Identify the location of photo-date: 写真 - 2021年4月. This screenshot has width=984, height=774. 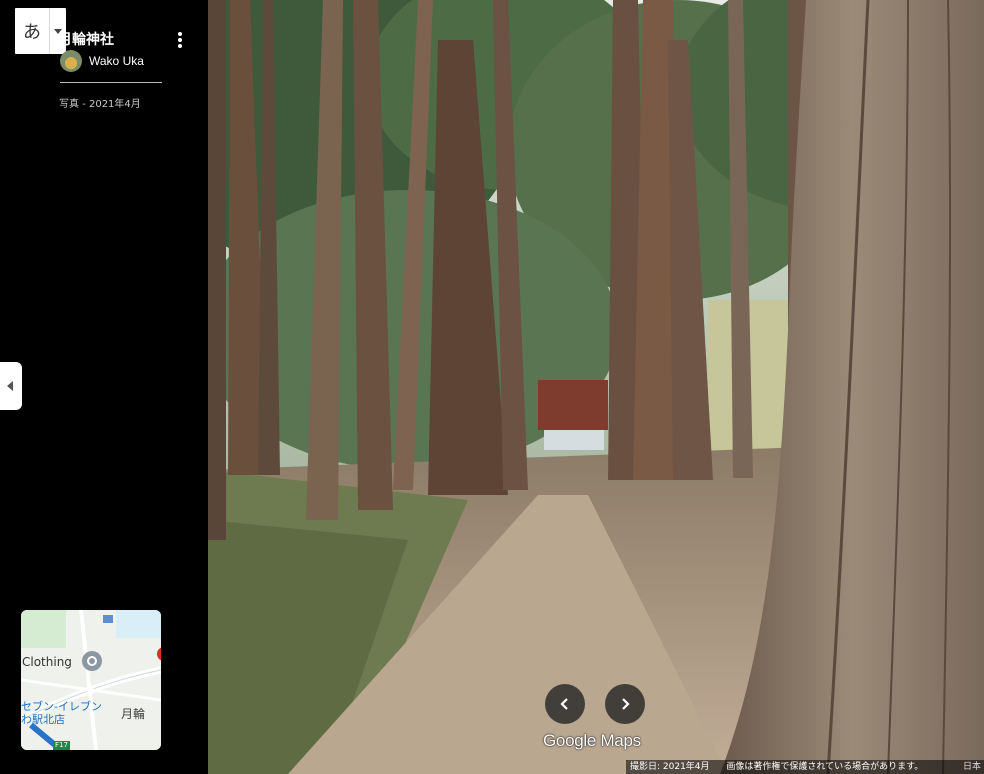
(100, 104).